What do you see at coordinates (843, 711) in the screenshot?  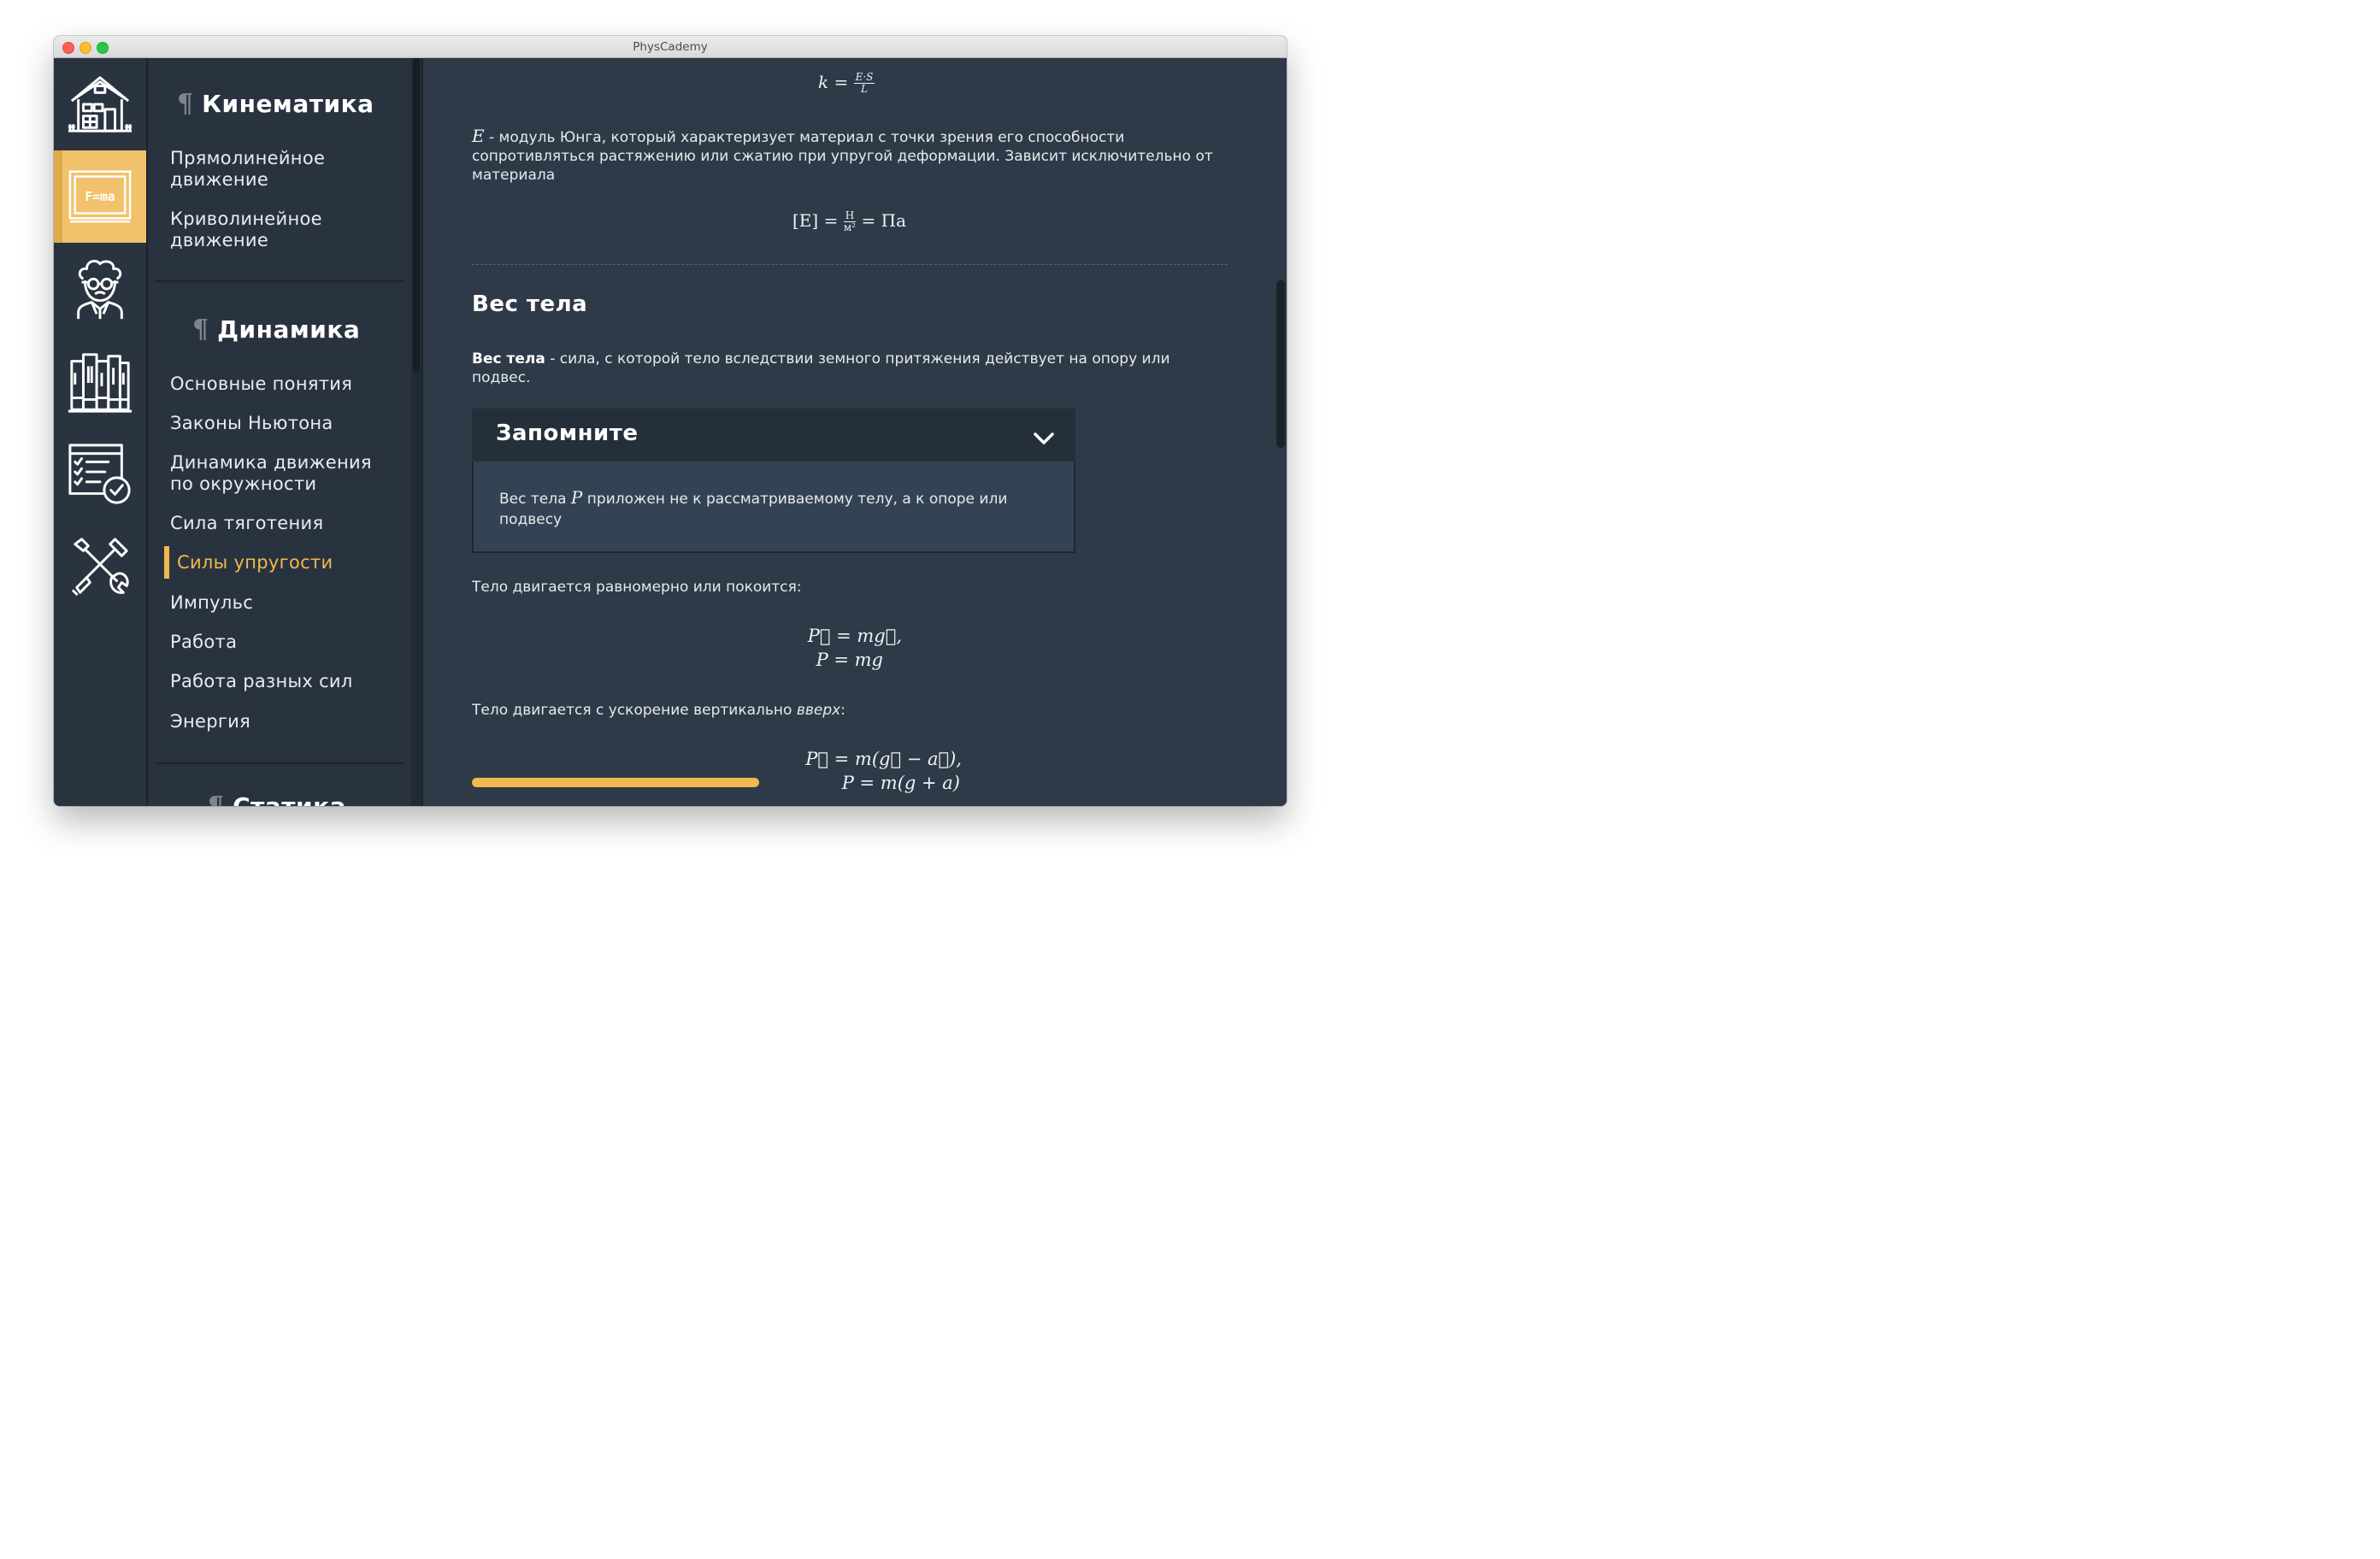 I see `case-accel-end: :` at bounding box center [843, 711].